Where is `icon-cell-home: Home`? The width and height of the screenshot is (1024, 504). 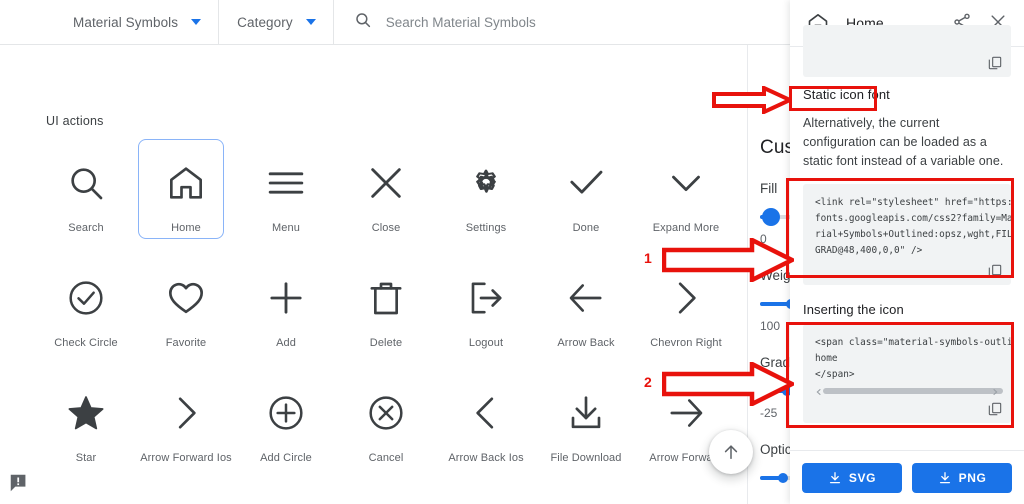 icon-cell-home: Home is located at coordinates (186, 199).